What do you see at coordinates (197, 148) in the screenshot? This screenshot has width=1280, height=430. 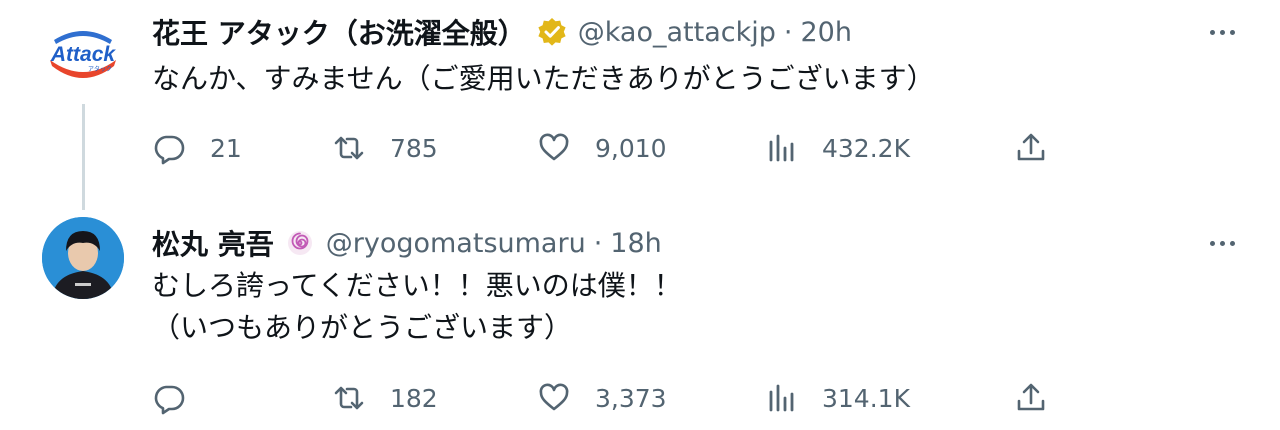 I see `reply-button: 21` at bounding box center [197, 148].